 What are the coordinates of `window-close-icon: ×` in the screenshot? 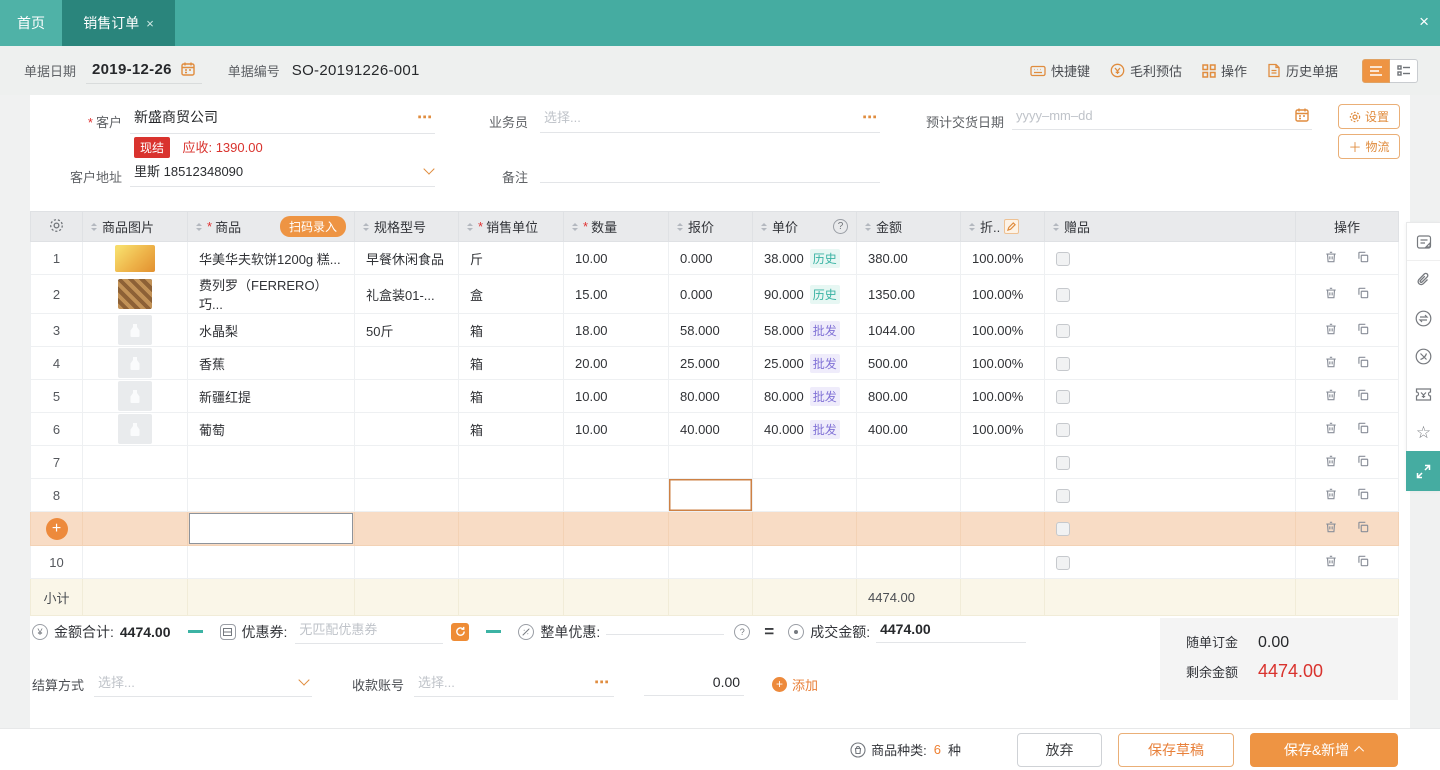 It's located at (1424, 22).